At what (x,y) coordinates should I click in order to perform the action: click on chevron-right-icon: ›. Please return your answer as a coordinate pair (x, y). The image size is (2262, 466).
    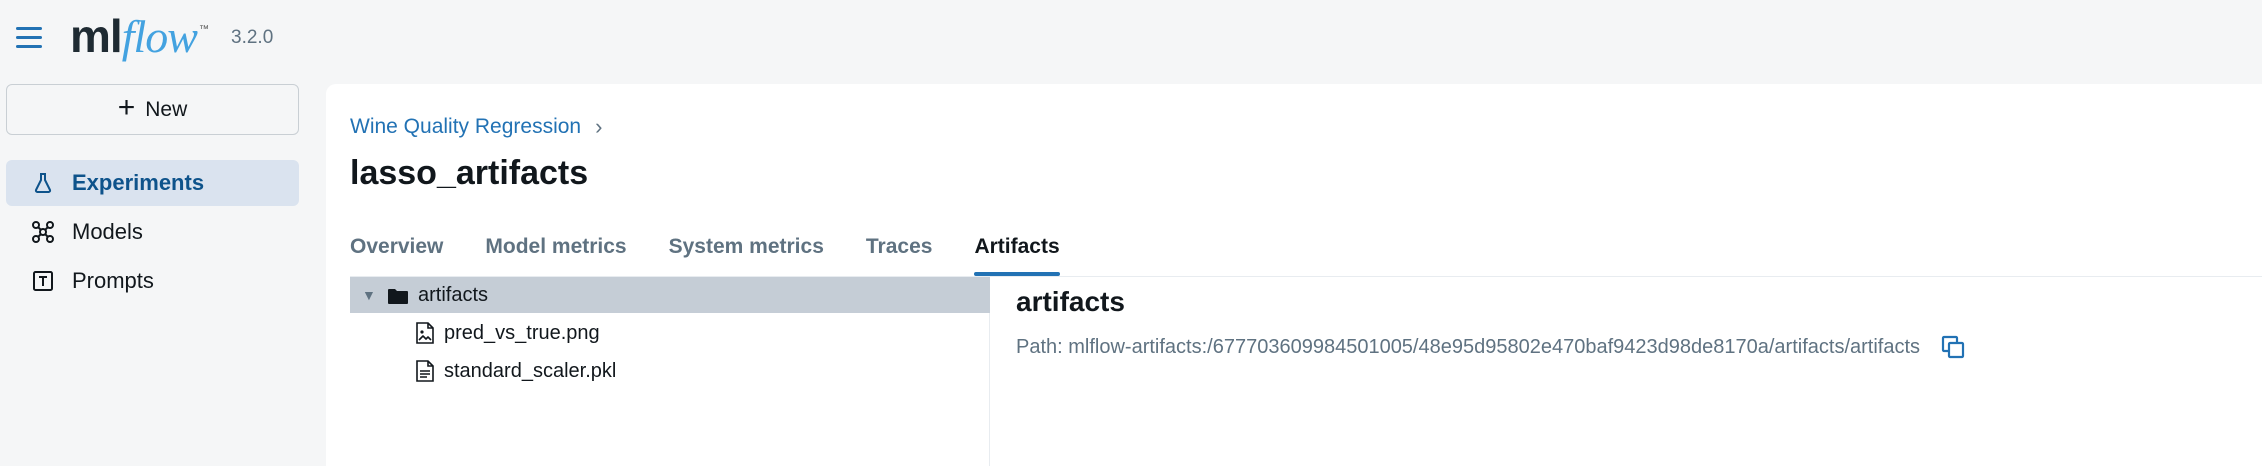
    Looking at the image, I should click on (599, 126).